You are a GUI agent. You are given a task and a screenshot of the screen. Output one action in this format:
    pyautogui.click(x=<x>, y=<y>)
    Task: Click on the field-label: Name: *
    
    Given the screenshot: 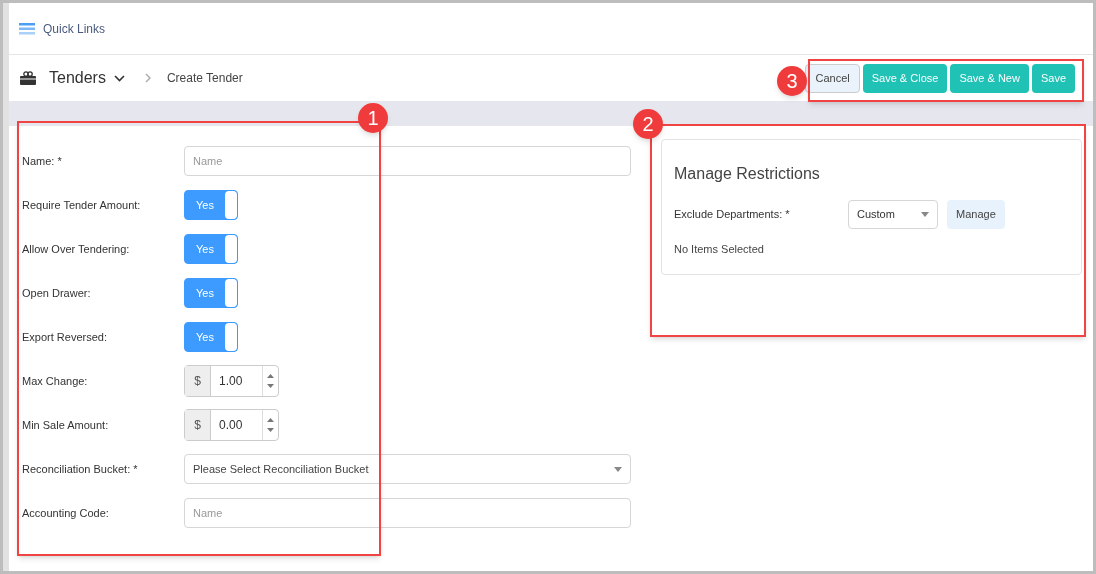 What is the action you would take?
    pyautogui.click(x=42, y=161)
    